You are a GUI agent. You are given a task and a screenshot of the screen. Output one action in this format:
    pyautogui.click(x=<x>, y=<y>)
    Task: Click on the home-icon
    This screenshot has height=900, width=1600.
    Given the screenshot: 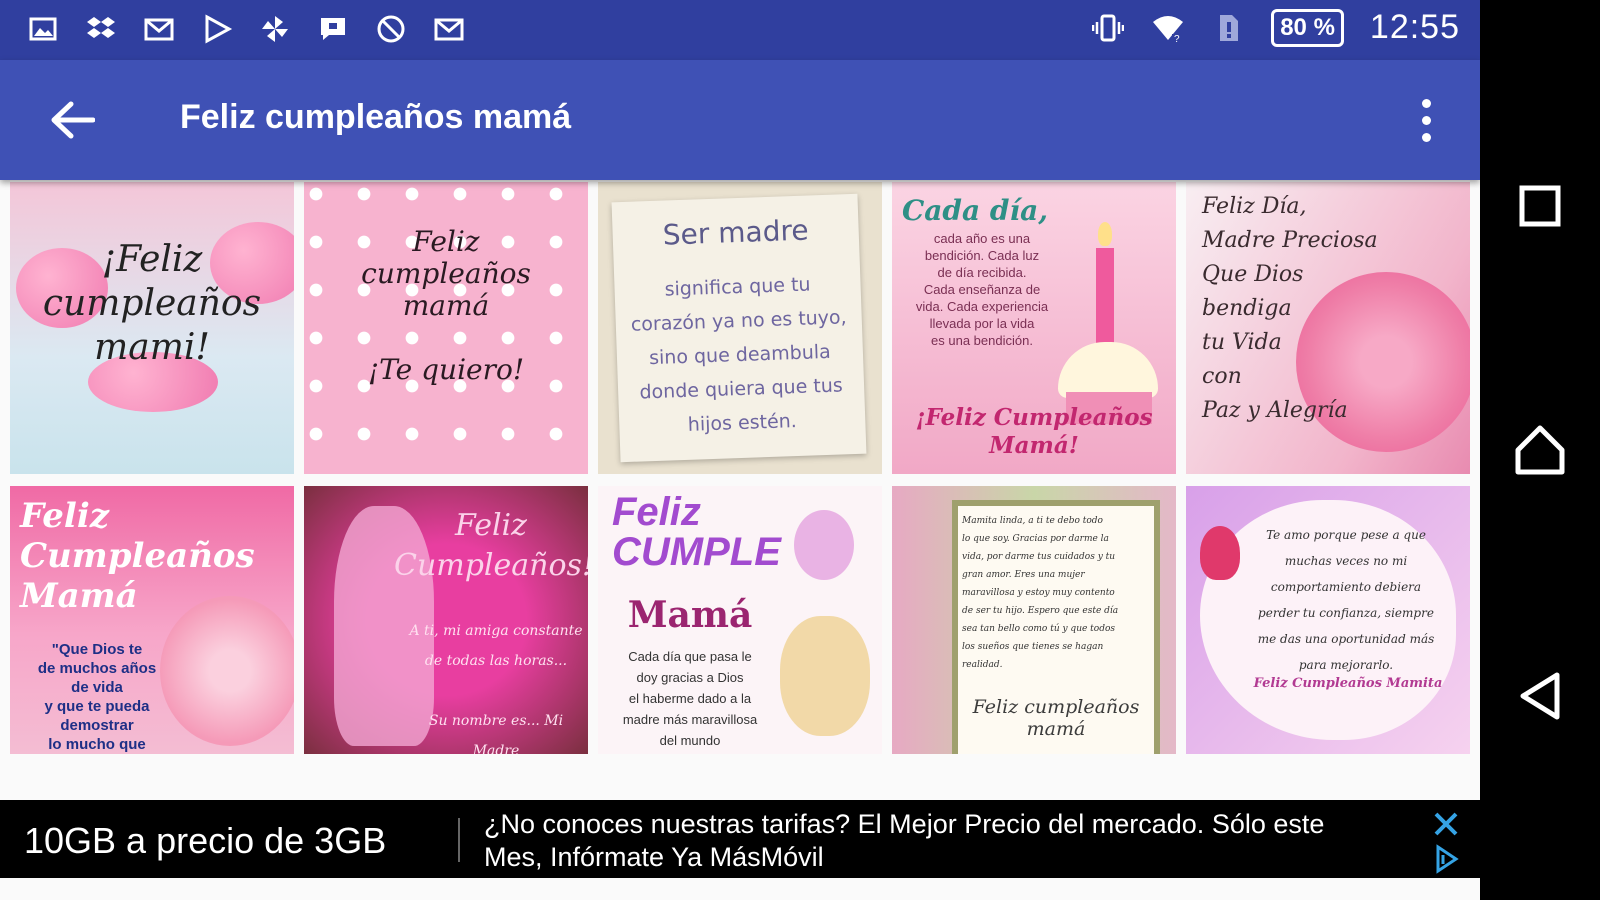 What is the action you would take?
    pyautogui.click(x=1540, y=450)
    